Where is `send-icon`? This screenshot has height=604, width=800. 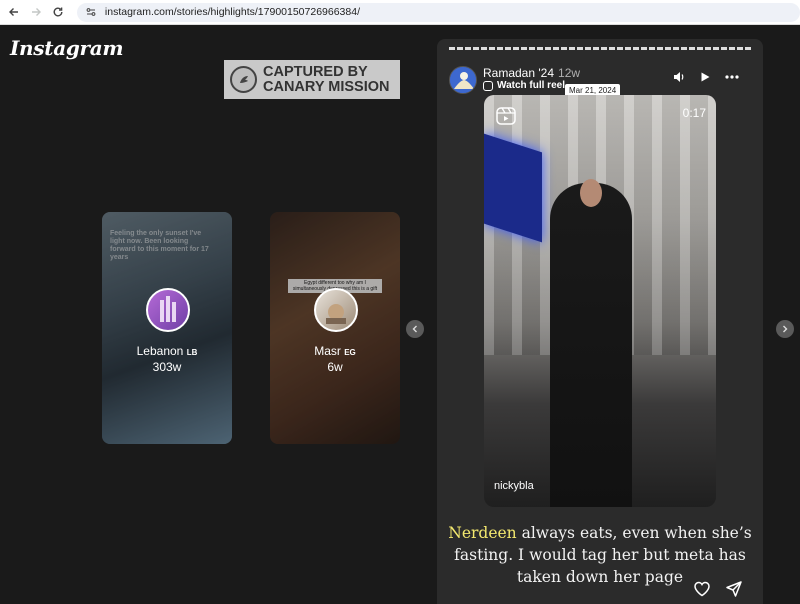
send-icon is located at coordinates (734, 589).